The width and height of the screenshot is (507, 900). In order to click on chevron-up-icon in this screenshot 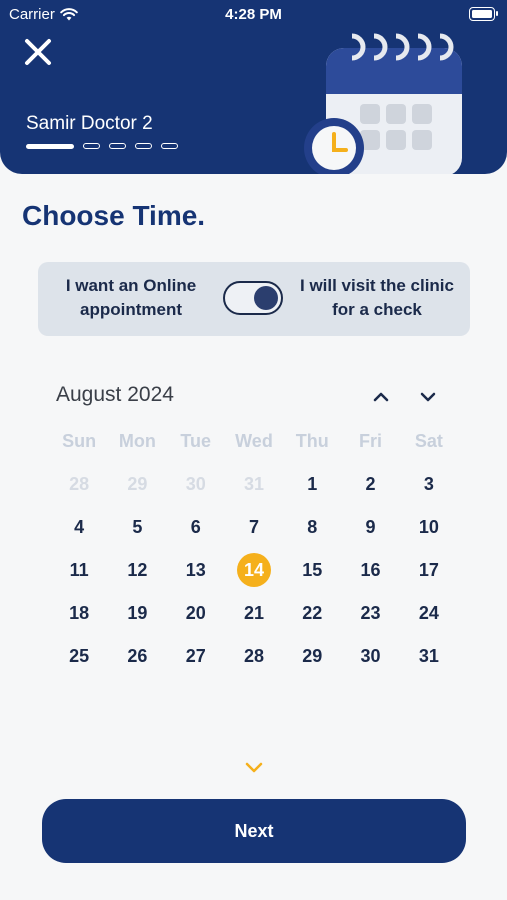, I will do `click(381, 397)`.